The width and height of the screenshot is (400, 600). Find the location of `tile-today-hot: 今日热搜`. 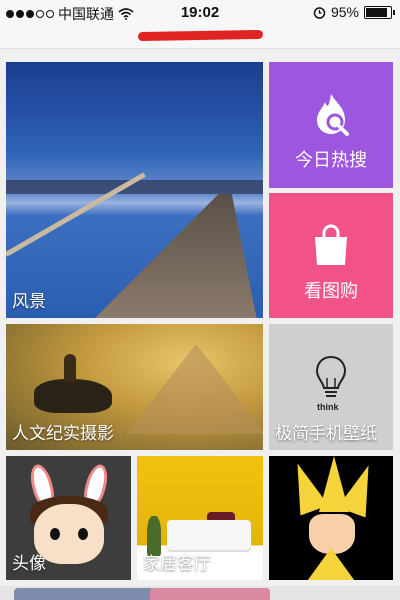

tile-today-hot: 今日热搜 is located at coordinates (331, 125).